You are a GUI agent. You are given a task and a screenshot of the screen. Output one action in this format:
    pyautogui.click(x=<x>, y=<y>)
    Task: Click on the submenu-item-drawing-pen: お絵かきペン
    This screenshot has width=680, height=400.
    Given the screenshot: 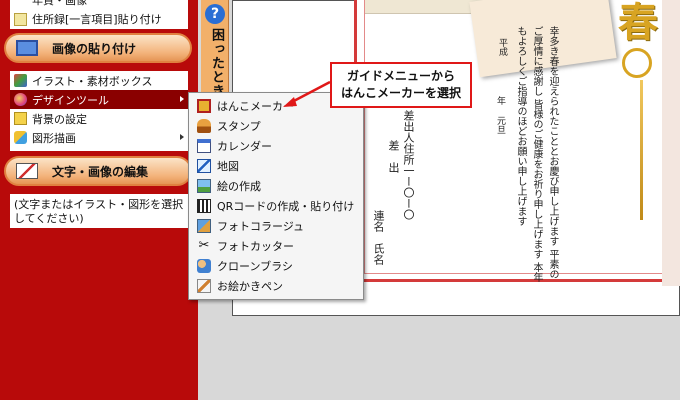 What is the action you would take?
    pyautogui.click(x=276, y=286)
    